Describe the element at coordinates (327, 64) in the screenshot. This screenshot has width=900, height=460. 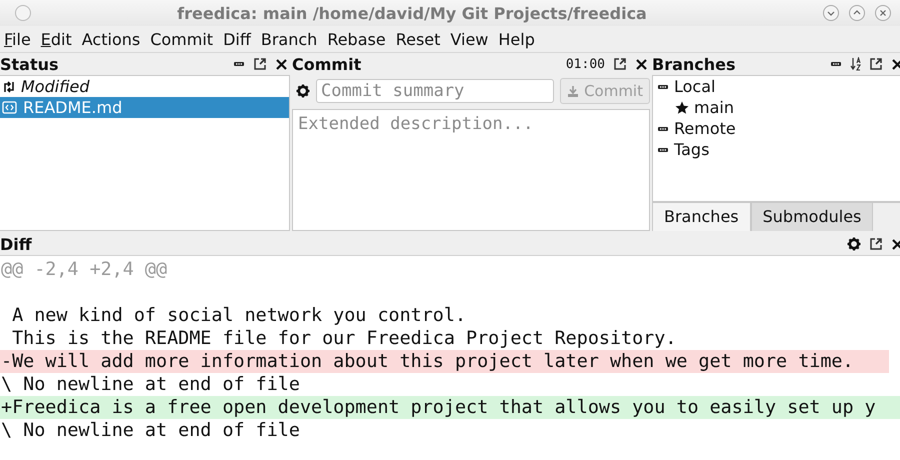
I see `panel-title: Commit` at that location.